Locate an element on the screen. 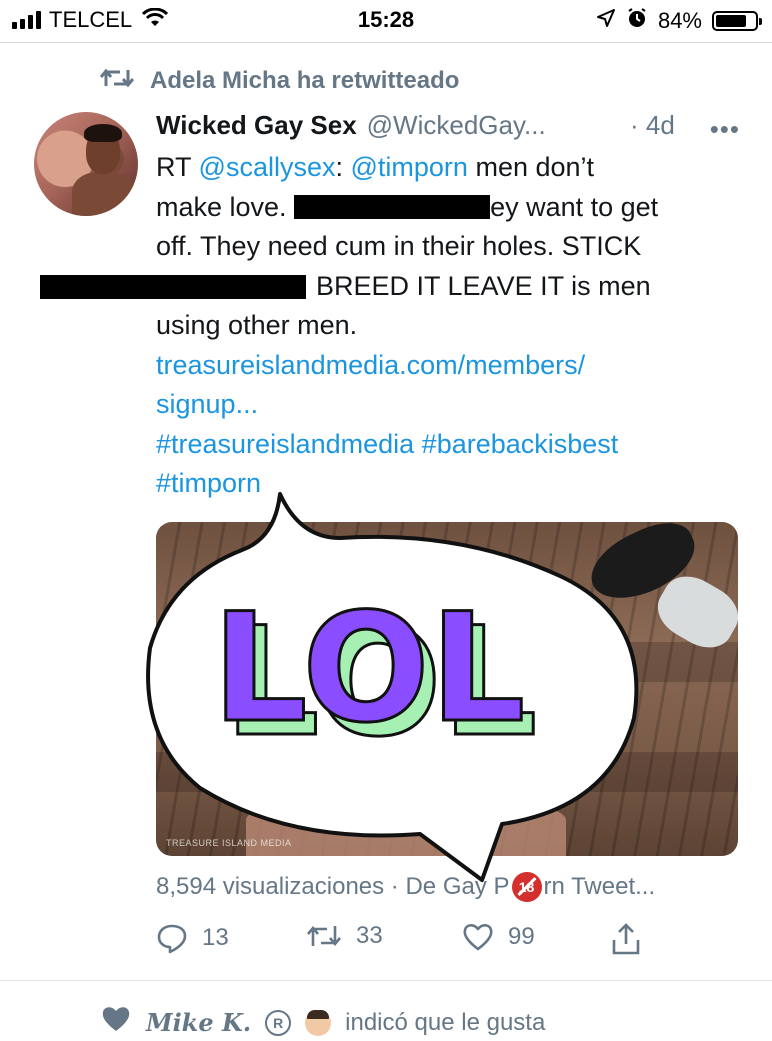 Image resolution: width=772 pixels, height=1041 pixels. retweet-button: 33 is located at coordinates (344, 936).